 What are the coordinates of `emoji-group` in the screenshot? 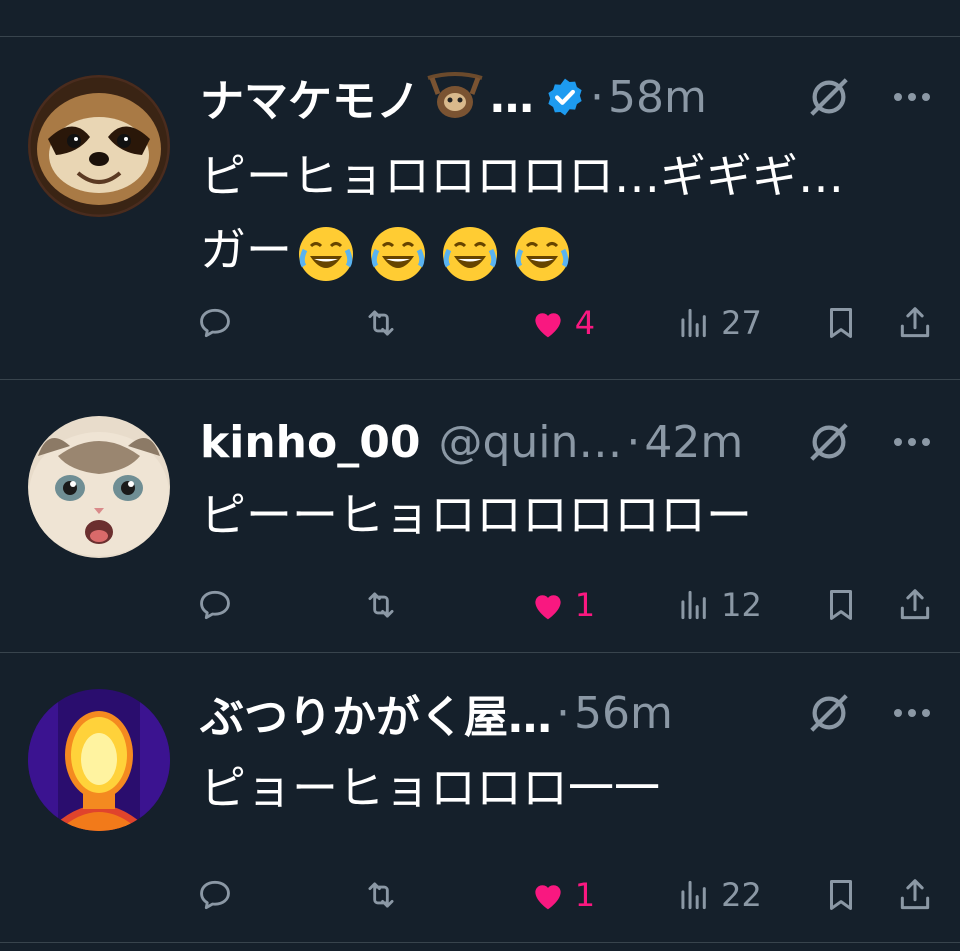 It's located at (434, 254).